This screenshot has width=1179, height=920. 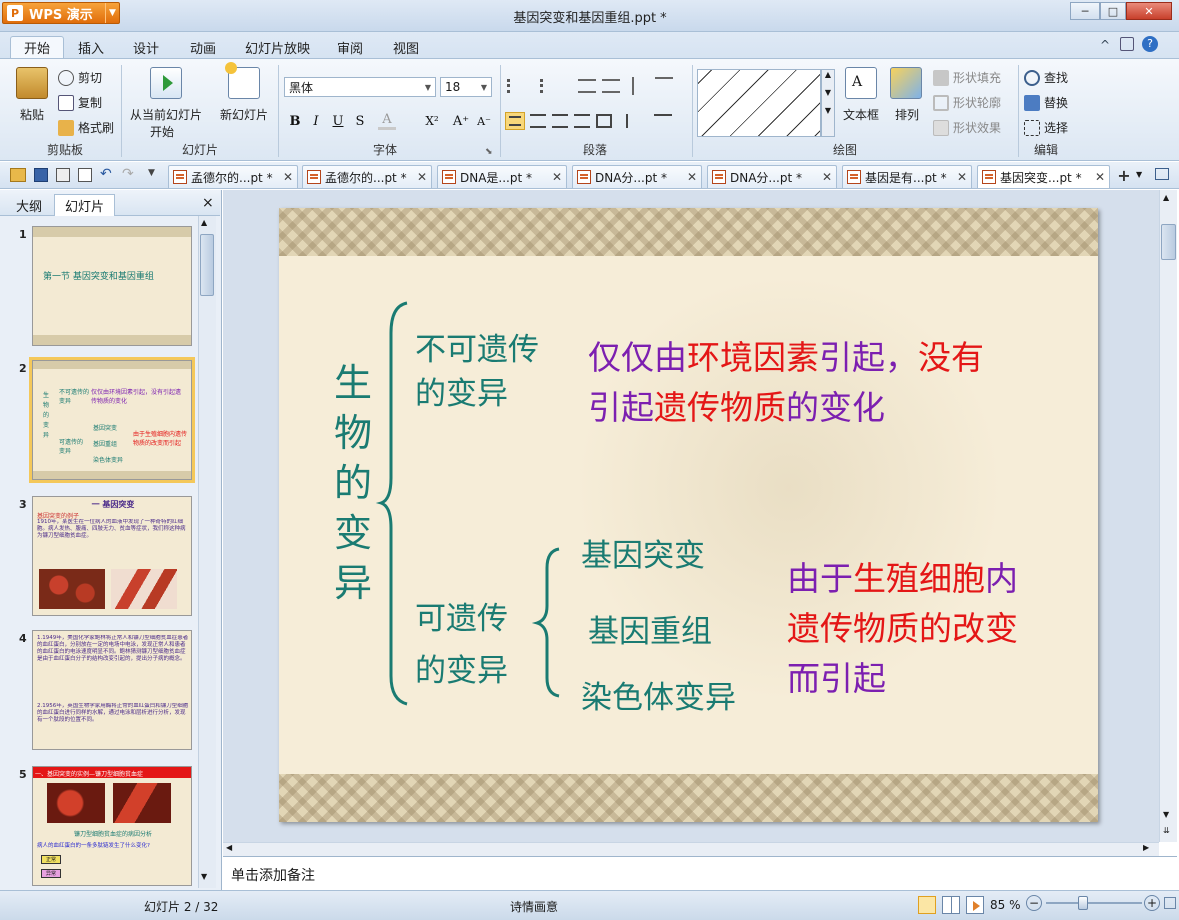 What do you see at coordinates (489, 152) in the screenshot?
I see `dialog-launcher-icon: ⬊` at bounding box center [489, 152].